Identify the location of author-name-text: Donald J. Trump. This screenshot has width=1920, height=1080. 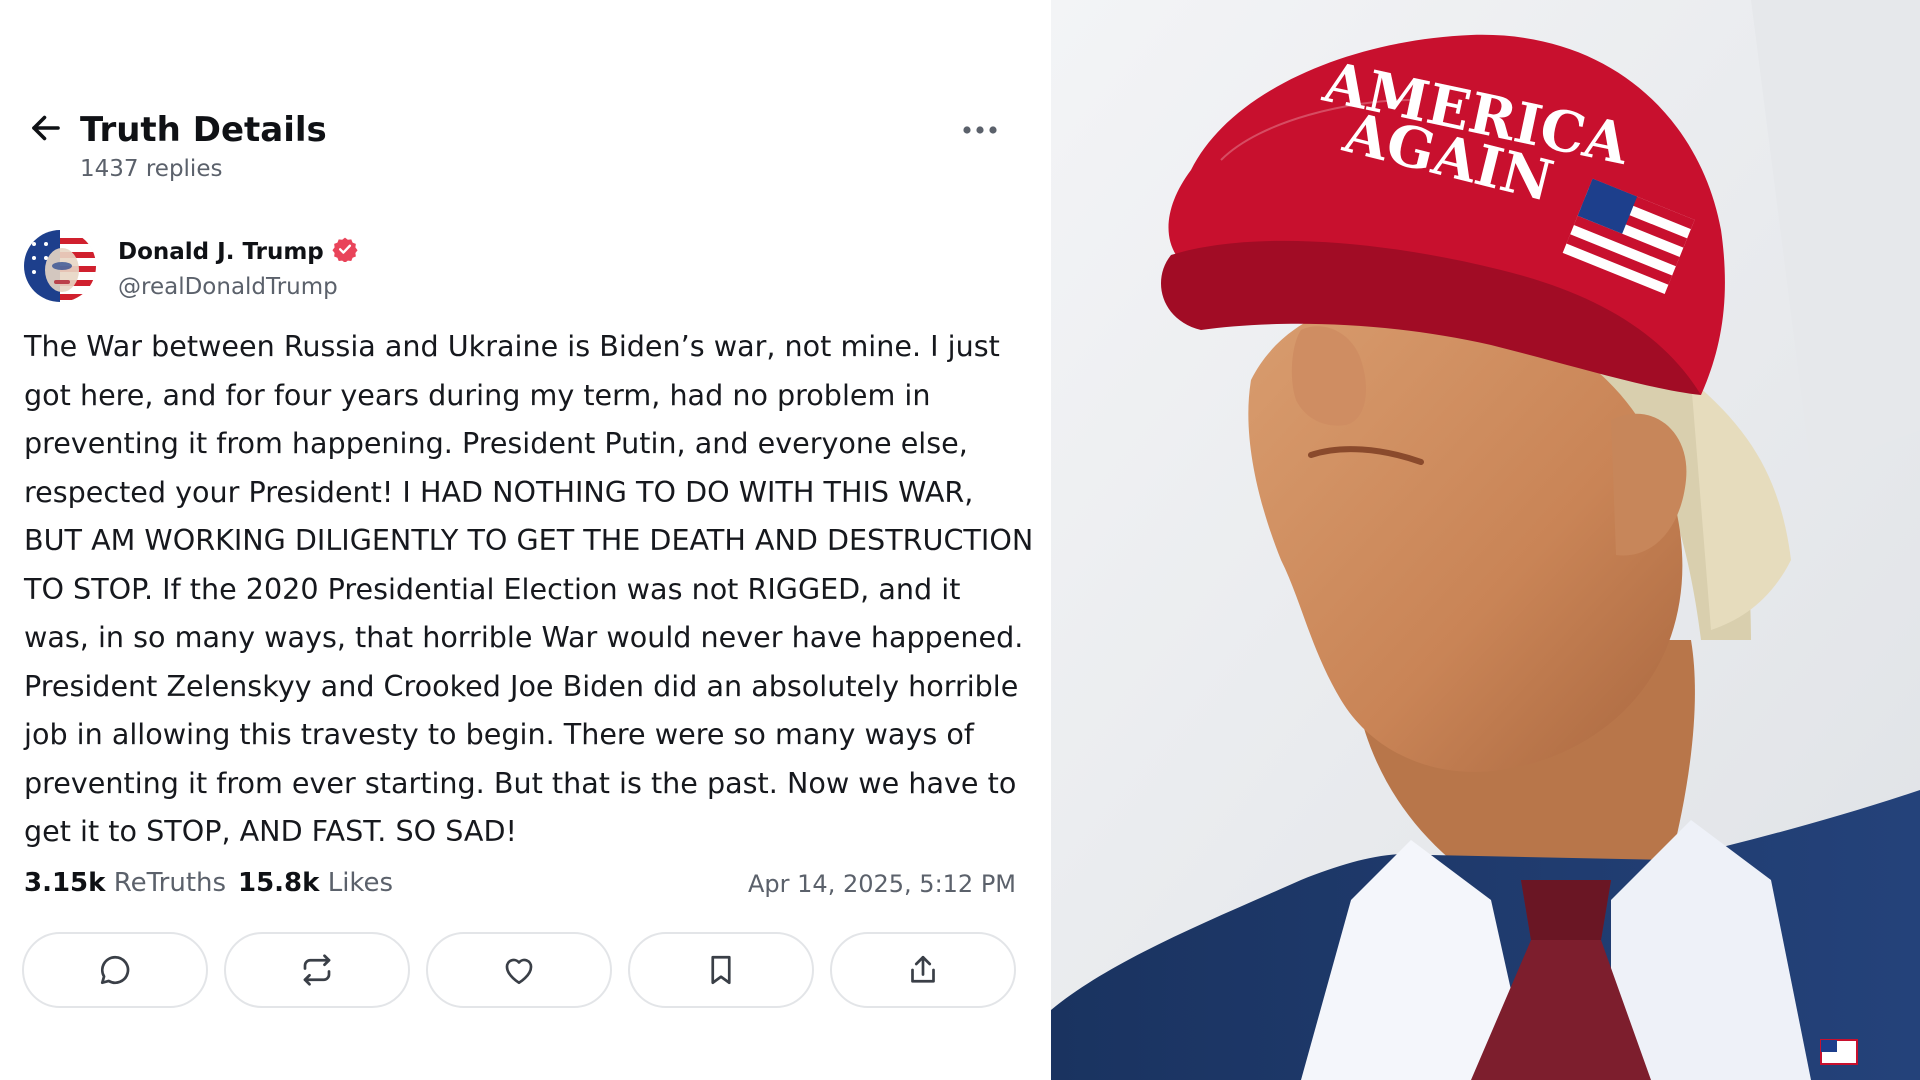
(221, 252).